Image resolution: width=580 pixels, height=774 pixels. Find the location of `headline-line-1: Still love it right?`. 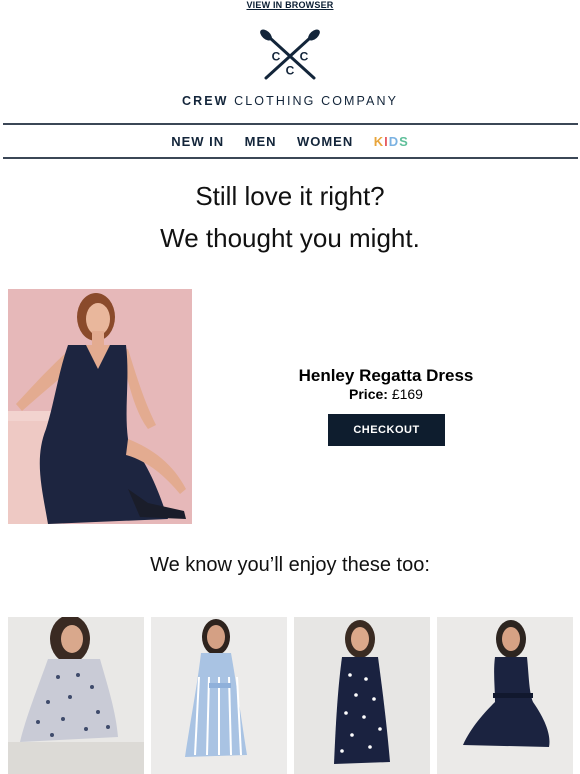

headline-line-1: Still love it right? is located at coordinates (290, 196).